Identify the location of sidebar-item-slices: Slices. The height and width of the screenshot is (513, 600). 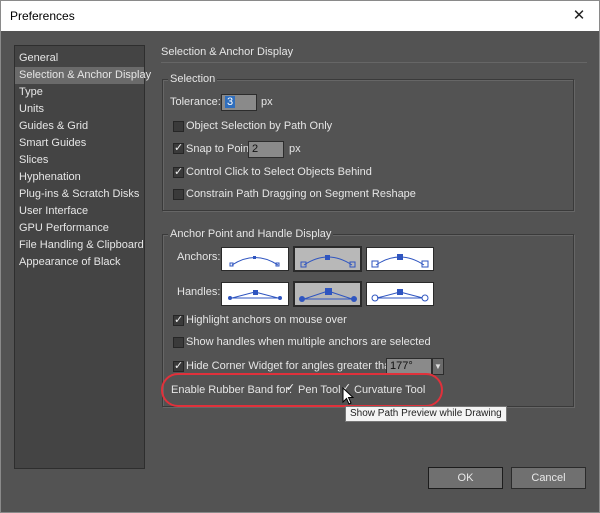
(79, 160).